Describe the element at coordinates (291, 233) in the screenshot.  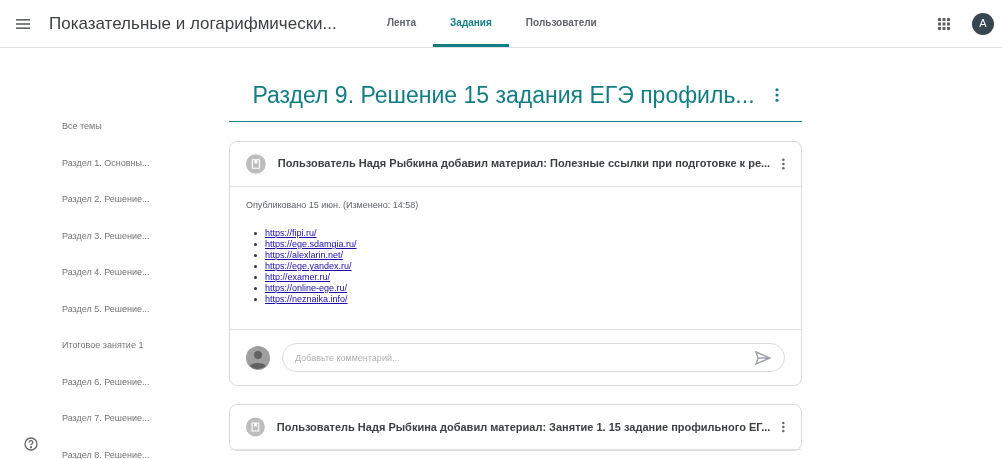
I see `link: https://fipi.ru/` at that location.